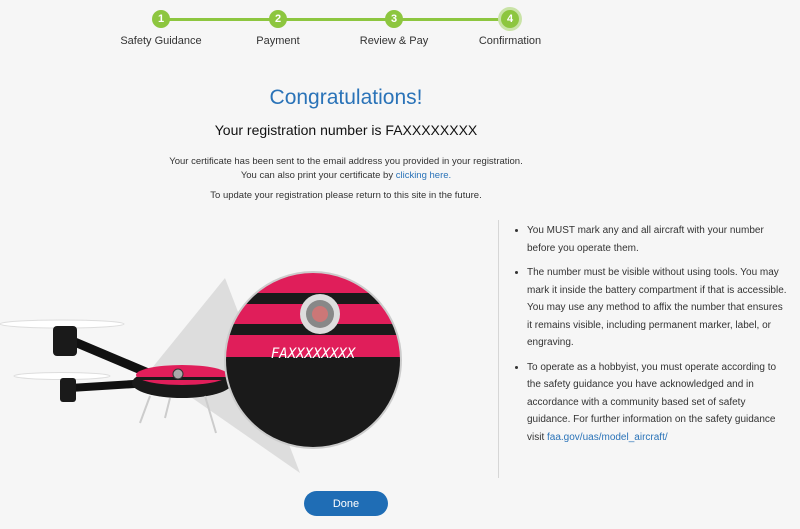 This screenshot has height=529, width=800. I want to click on step-confirmation: 4 Confirmation, so click(510, 27).